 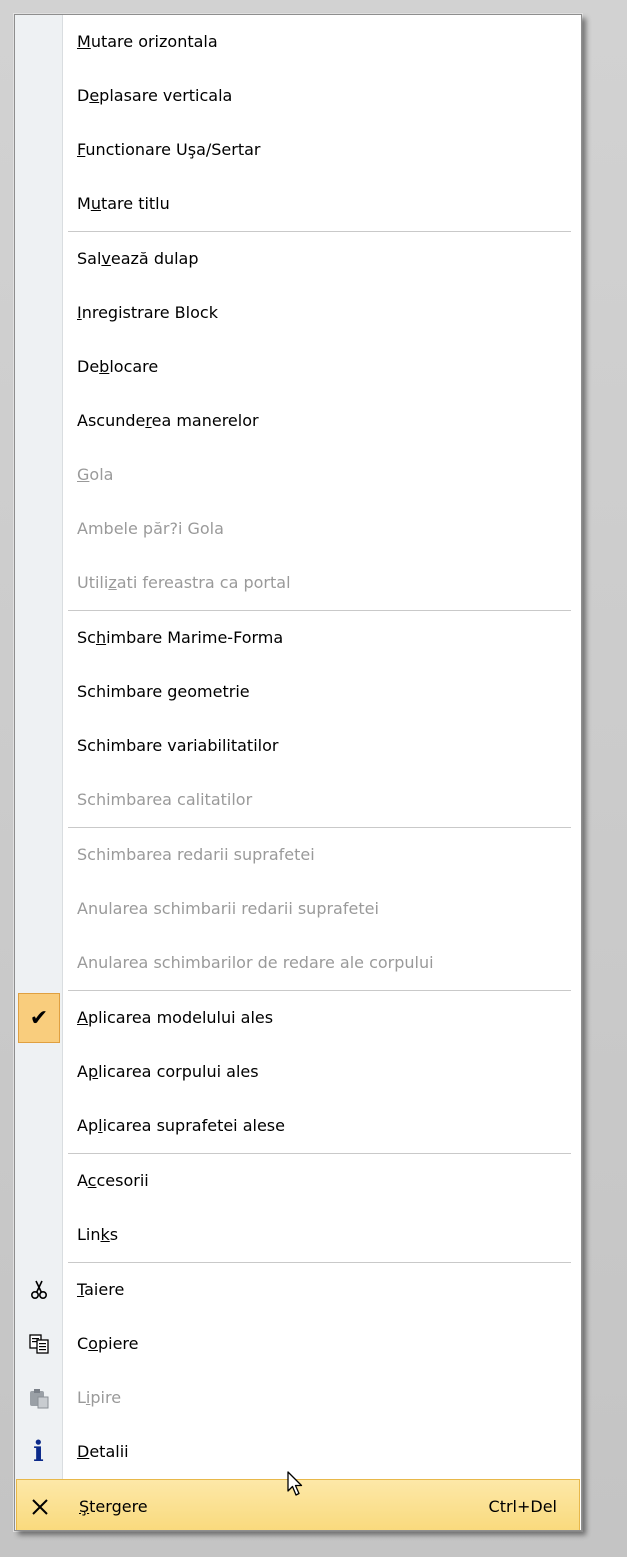 What do you see at coordinates (298, 42) in the screenshot?
I see `menu-item: Mutare orizontala` at bounding box center [298, 42].